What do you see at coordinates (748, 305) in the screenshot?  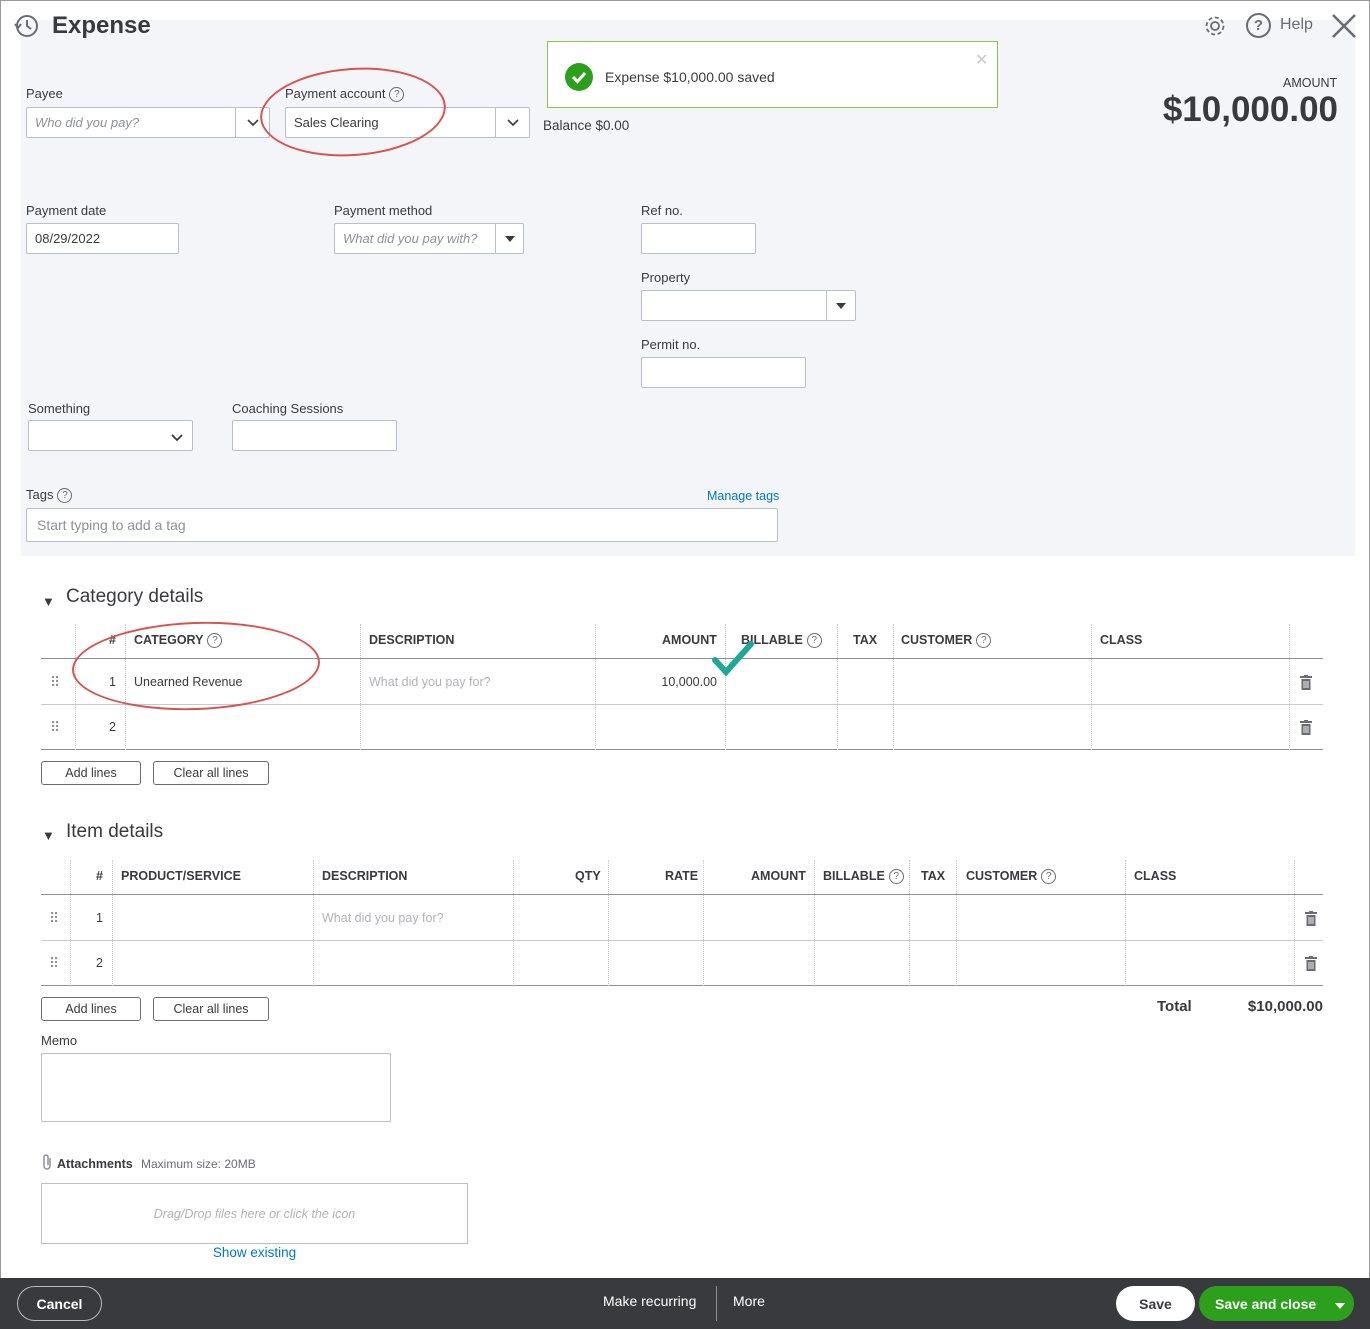 I see `property-select` at bounding box center [748, 305].